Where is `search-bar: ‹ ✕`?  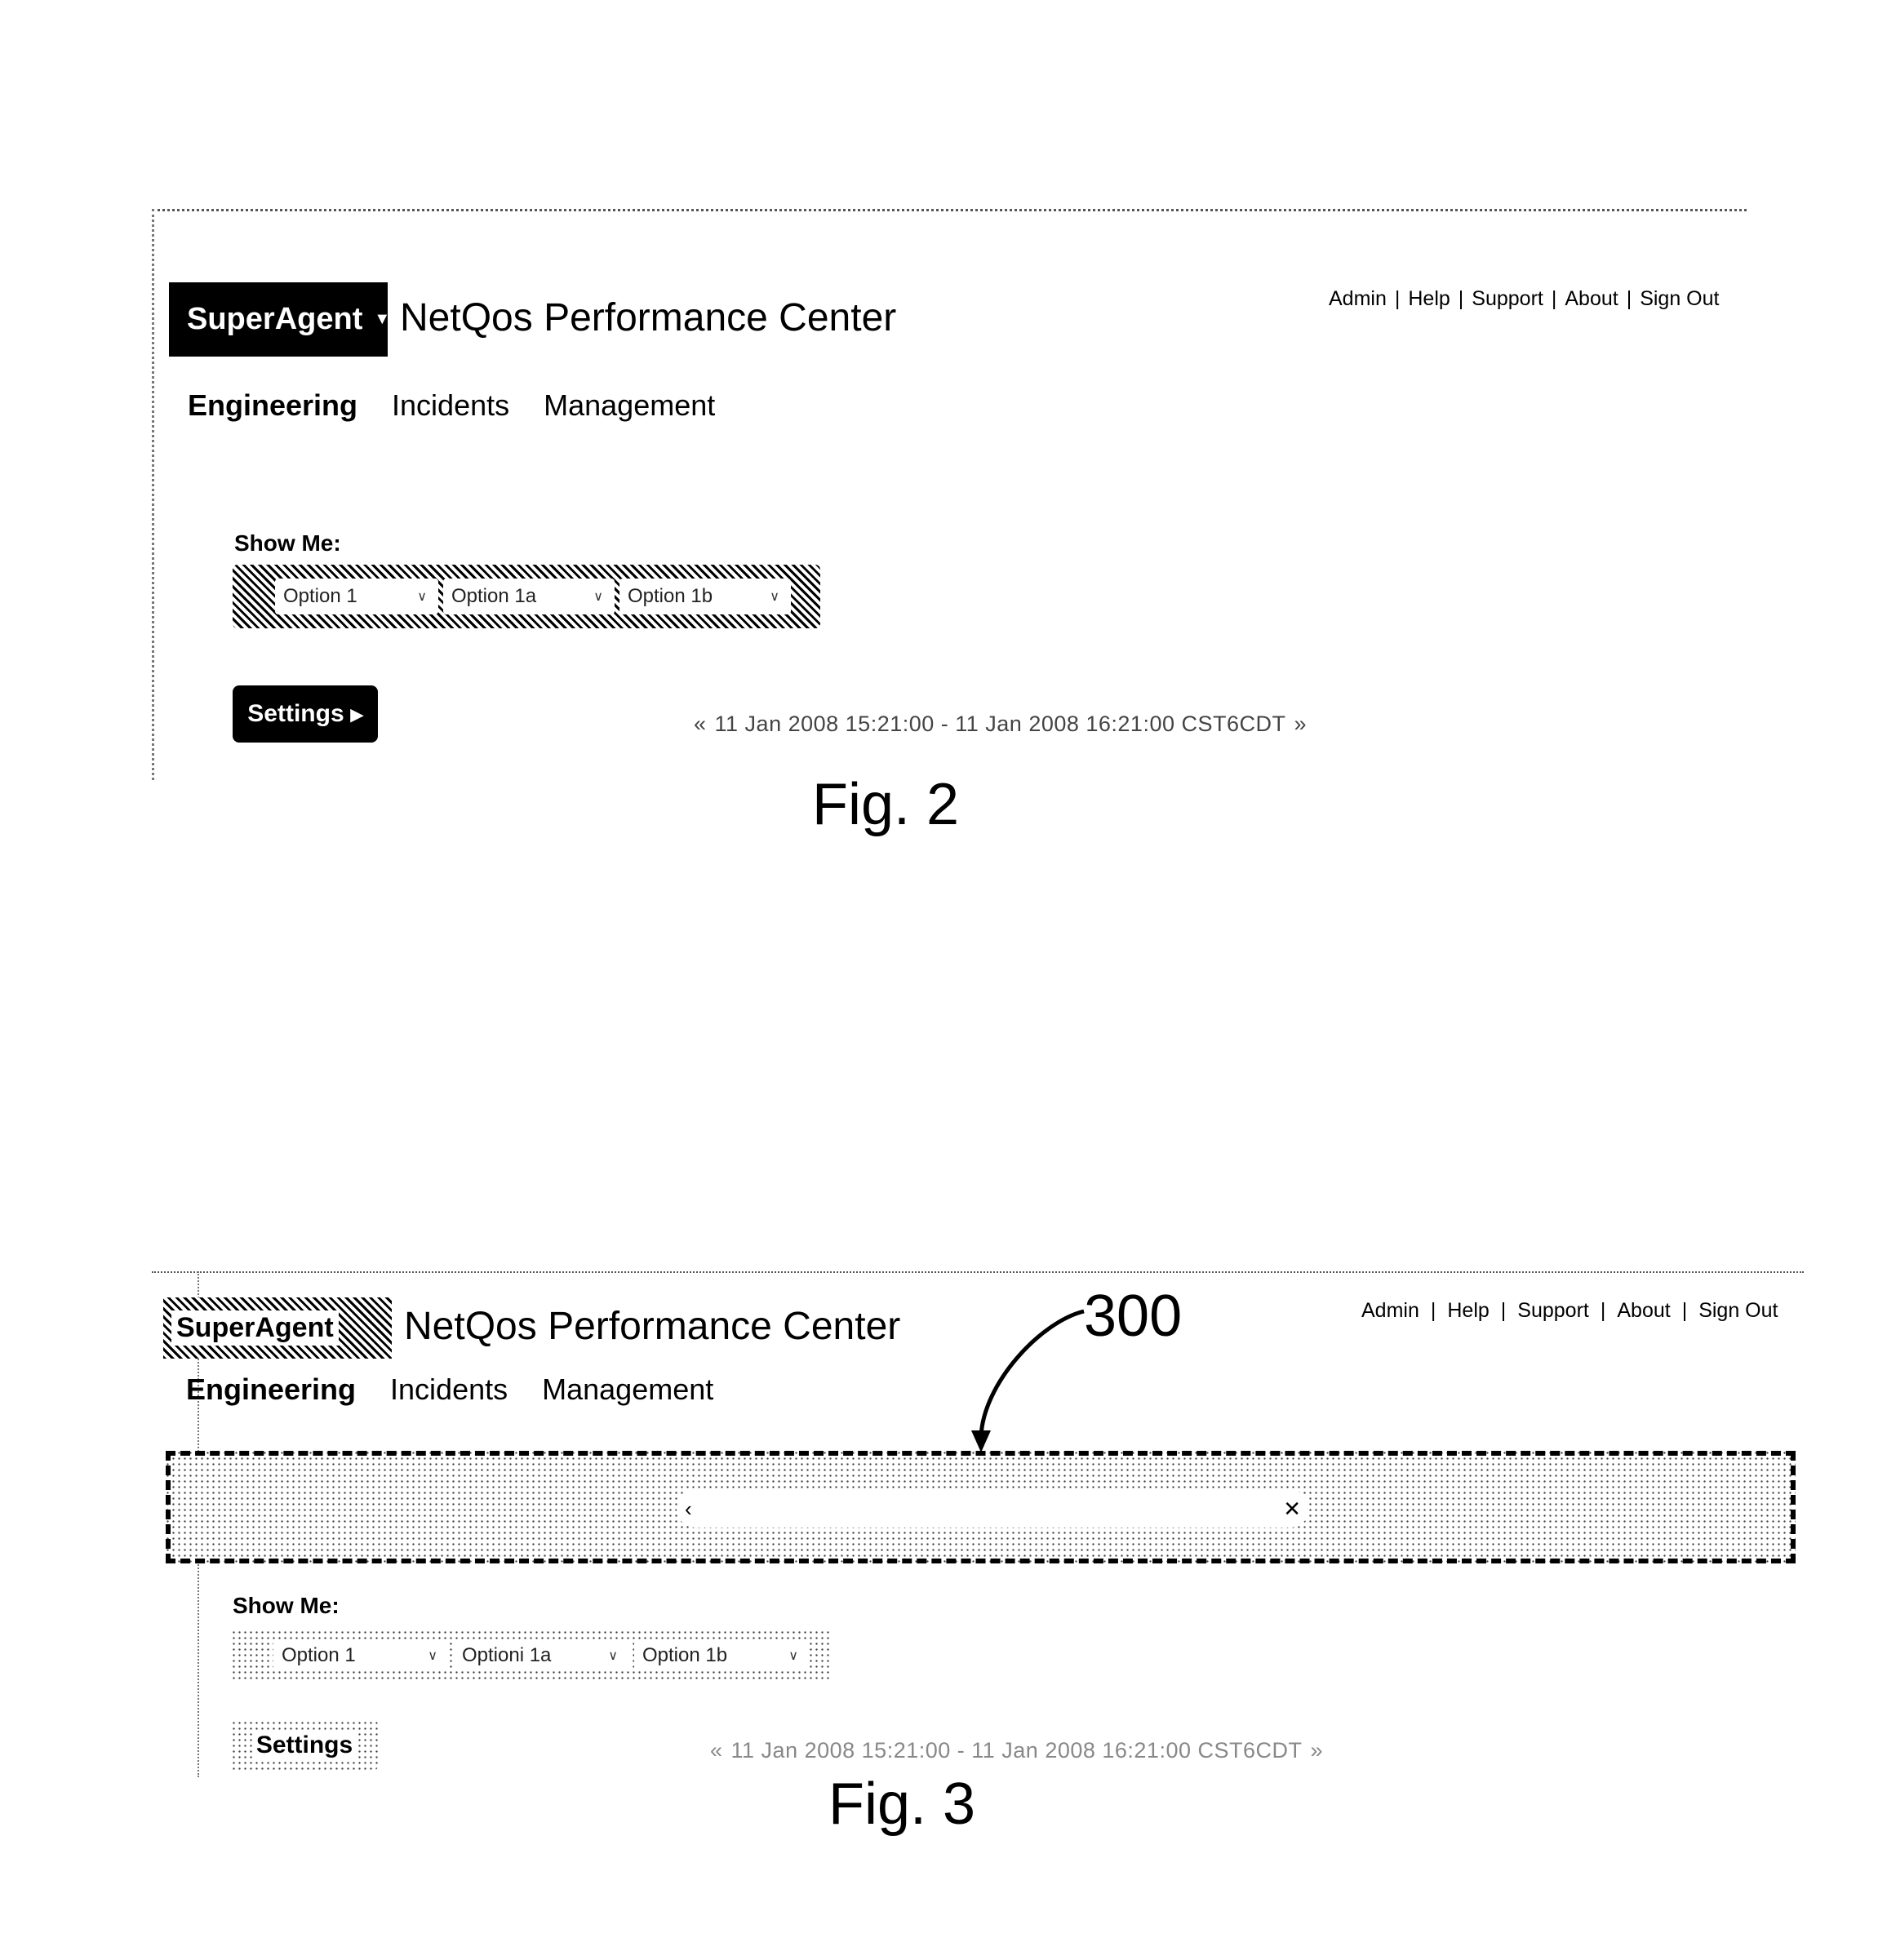 search-bar: ‹ ✕ is located at coordinates (993, 1509).